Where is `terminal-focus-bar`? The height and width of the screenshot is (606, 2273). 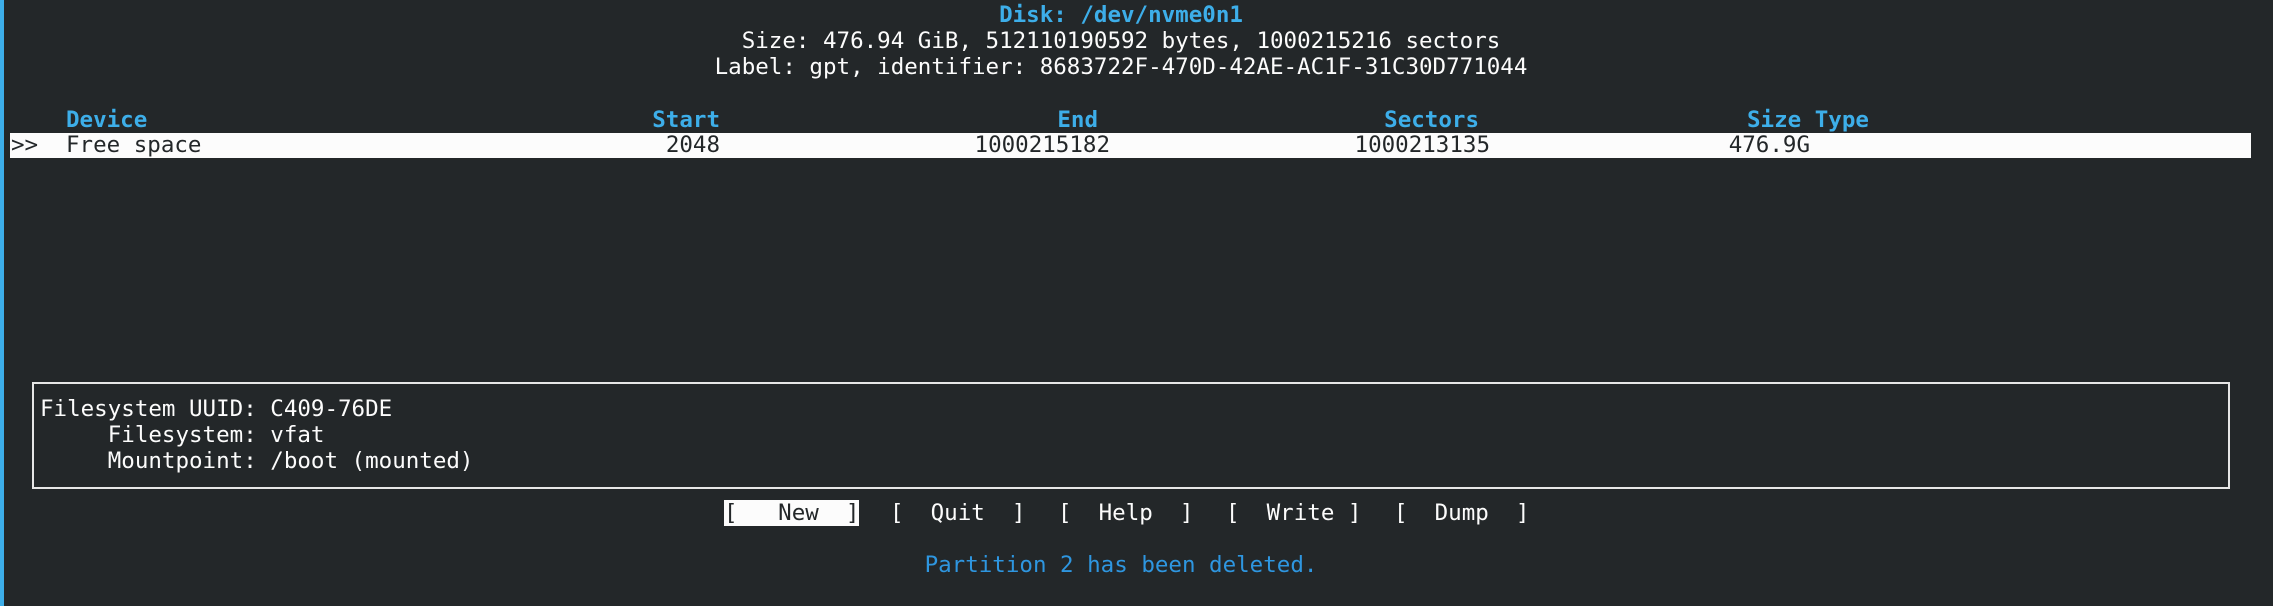
terminal-focus-bar is located at coordinates (2, 303).